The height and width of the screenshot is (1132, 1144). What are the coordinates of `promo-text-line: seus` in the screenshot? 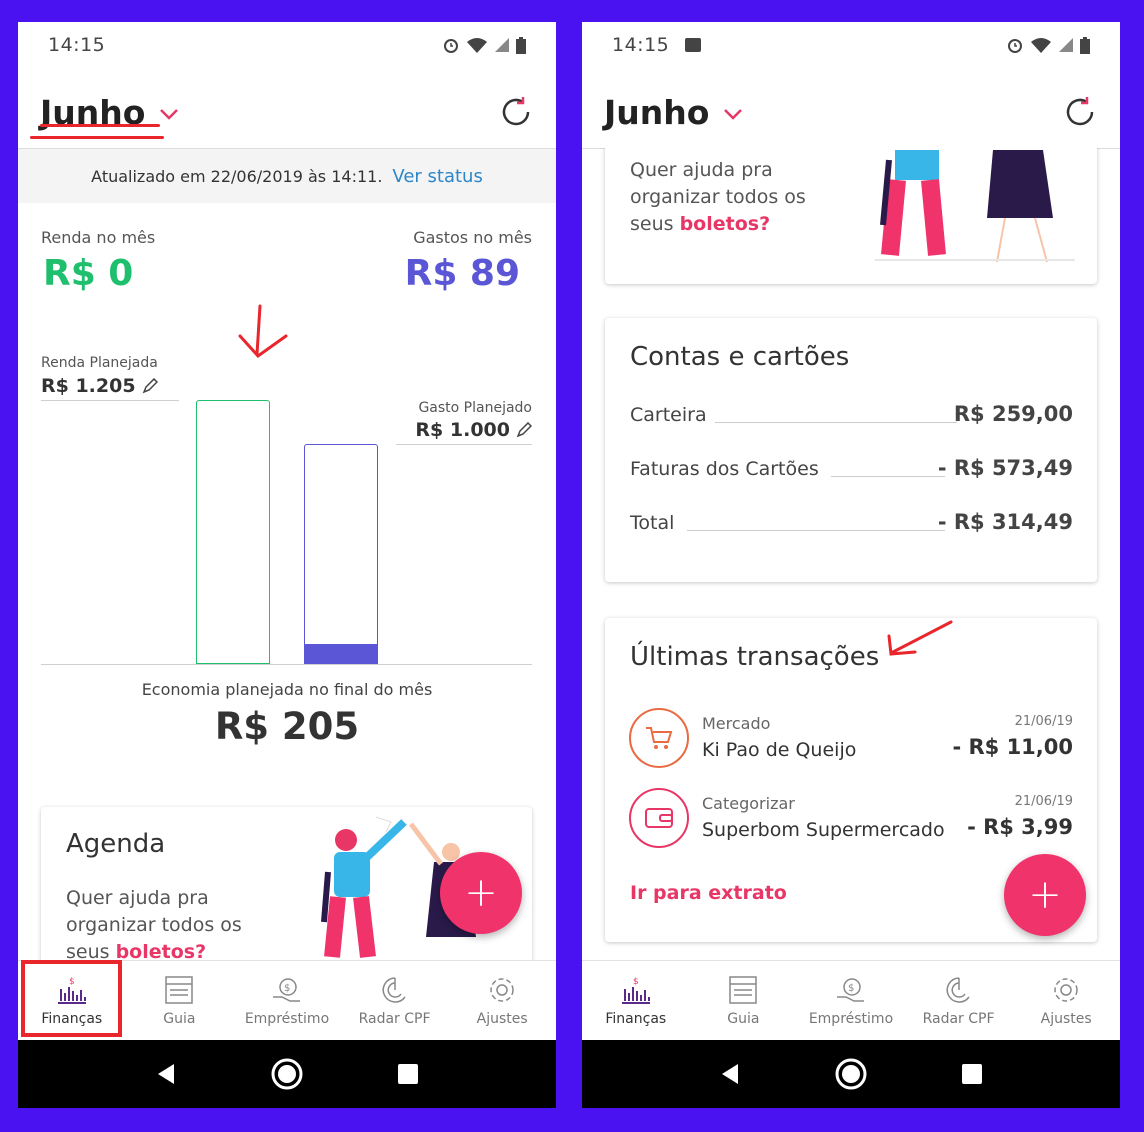 It's located at (655, 224).